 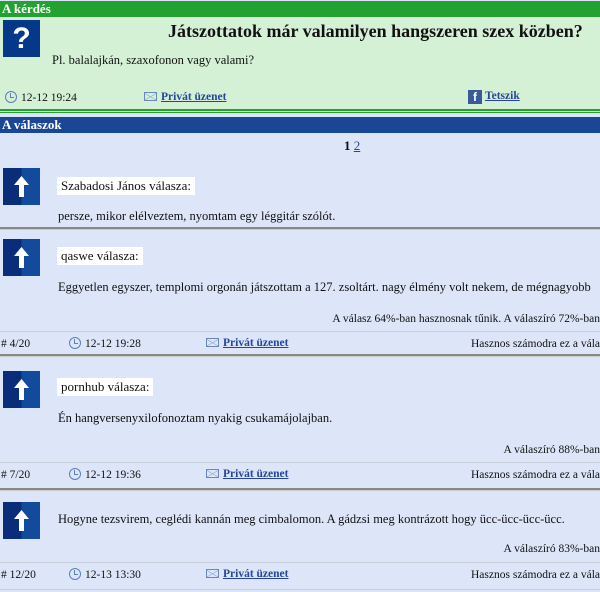 What do you see at coordinates (100, 256) in the screenshot?
I see `answer-author: qaswe válasza:` at bounding box center [100, 256].